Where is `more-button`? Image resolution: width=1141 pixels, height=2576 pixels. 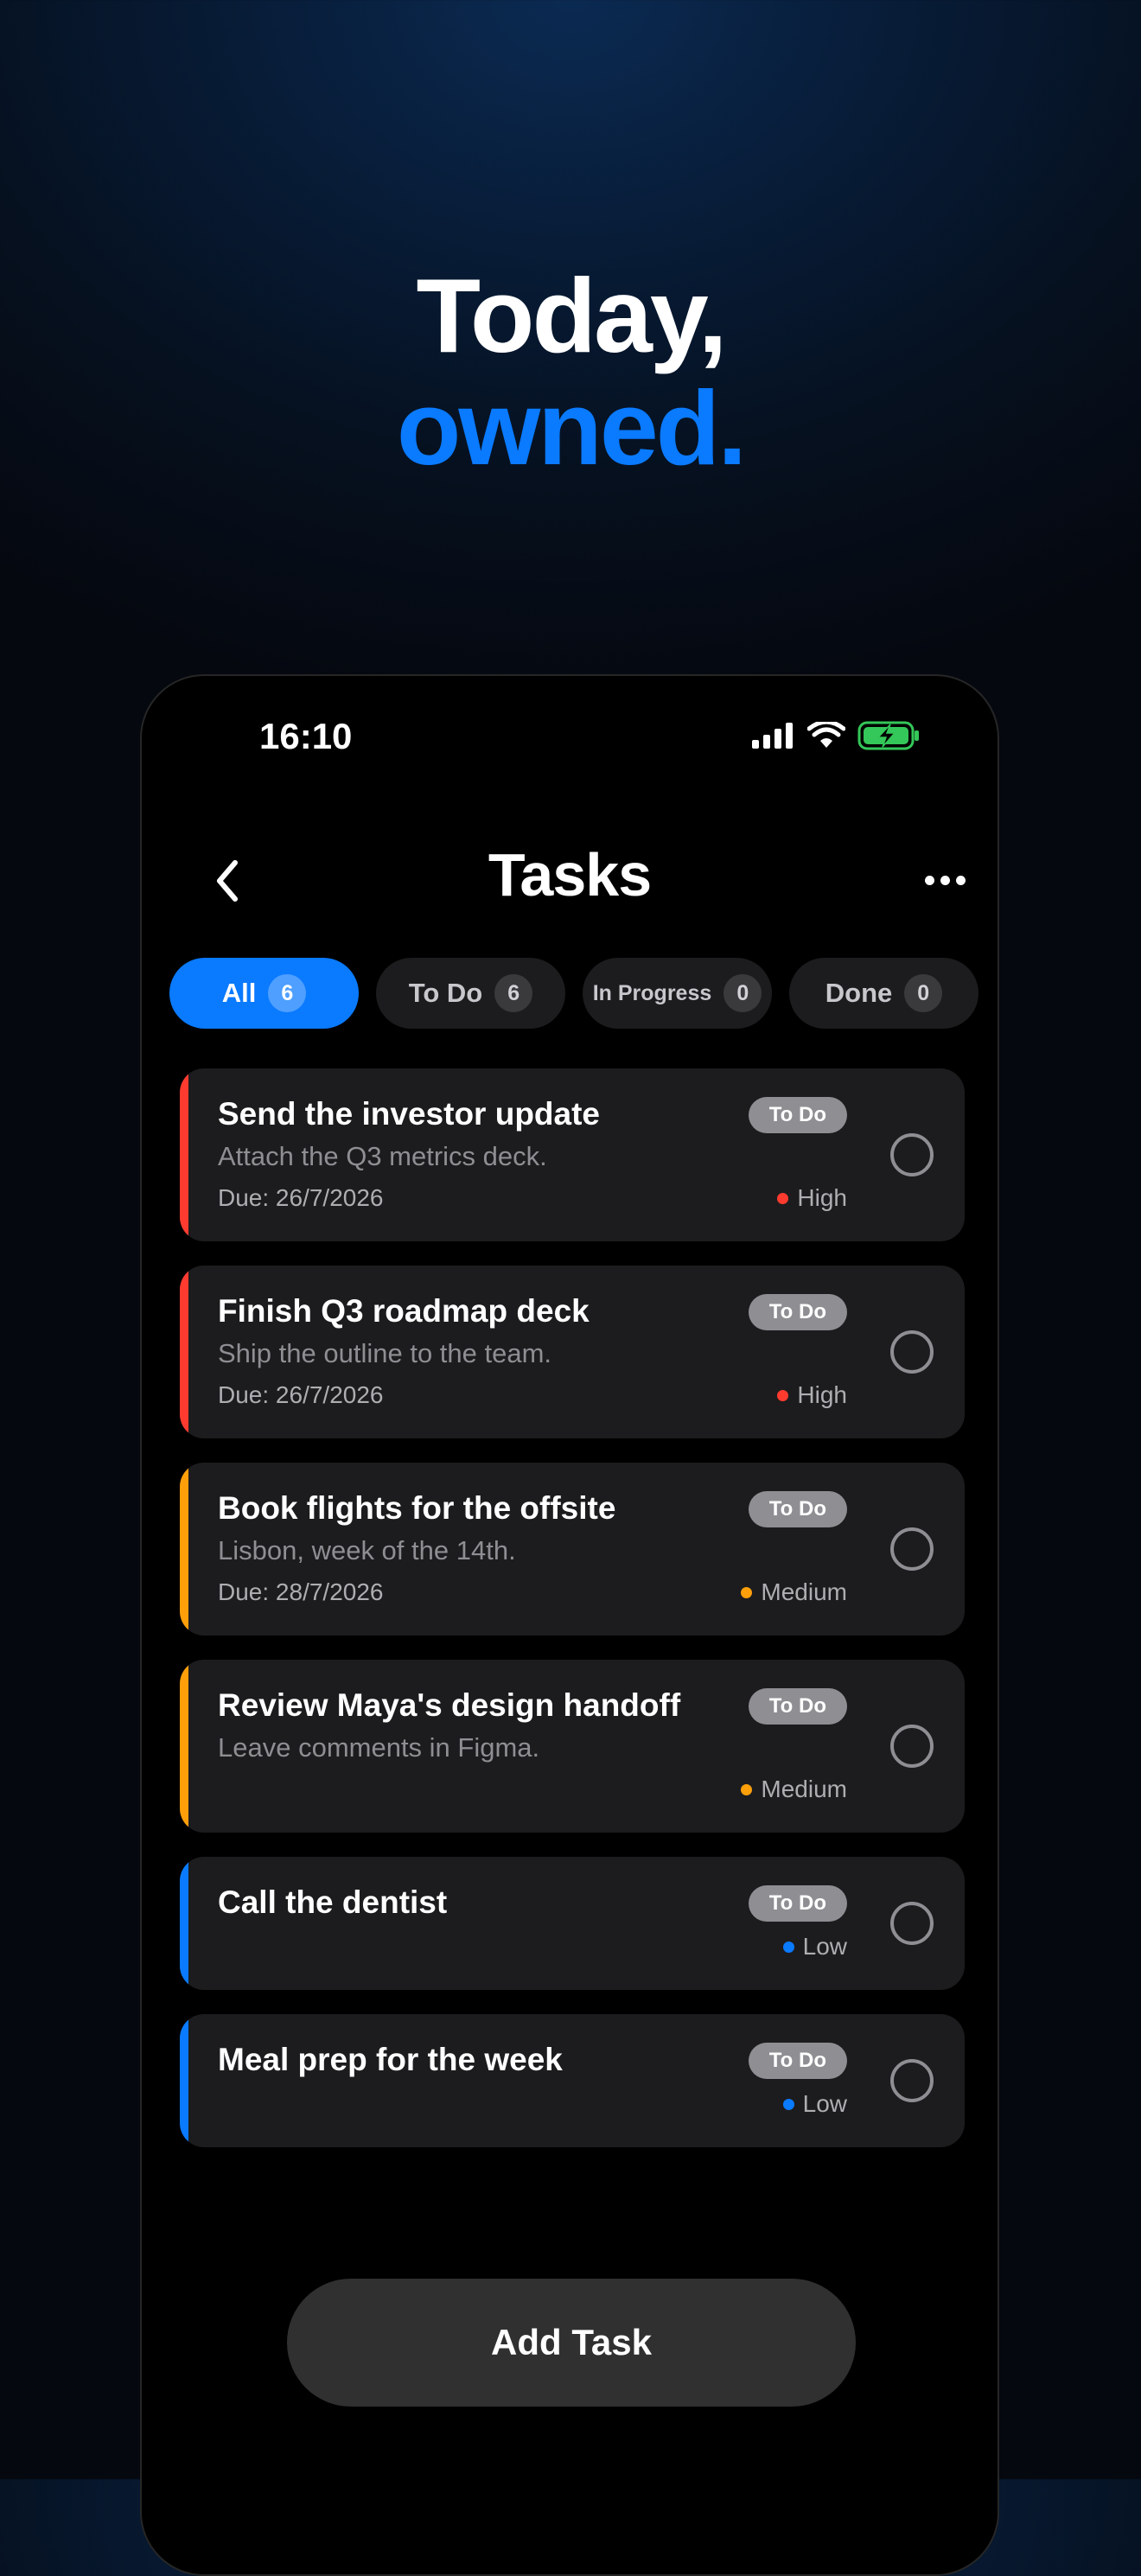
more-button is located at coordinates (945, 880).